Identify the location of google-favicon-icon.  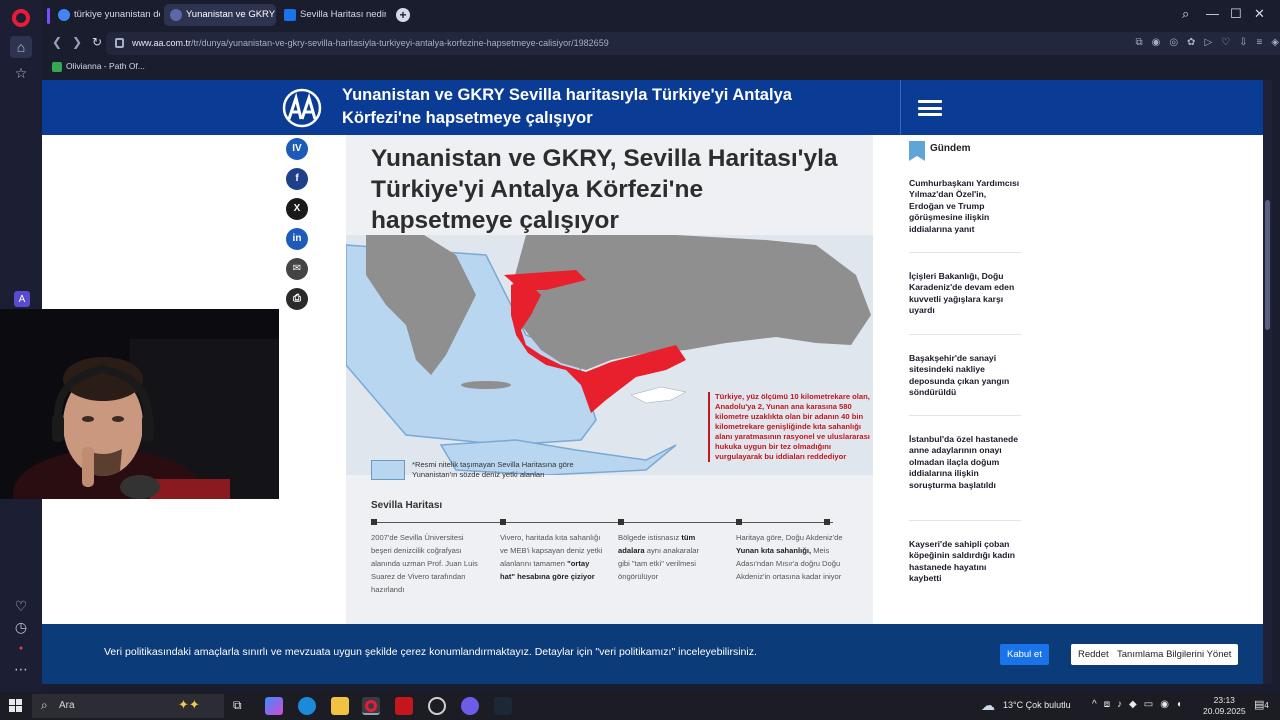
(64, 15).